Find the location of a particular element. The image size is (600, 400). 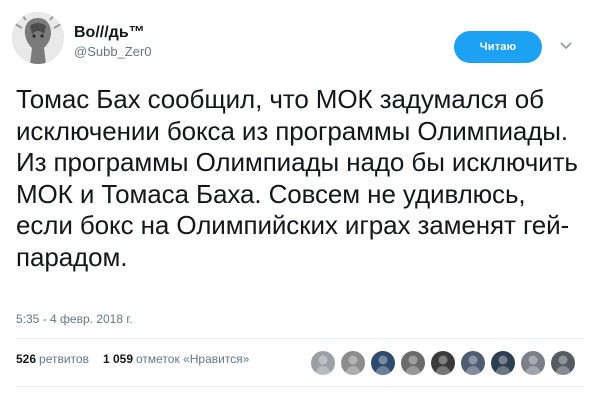

likes-stat: 1 059 отметок «Нравится» is located at coordinates (176, 359).